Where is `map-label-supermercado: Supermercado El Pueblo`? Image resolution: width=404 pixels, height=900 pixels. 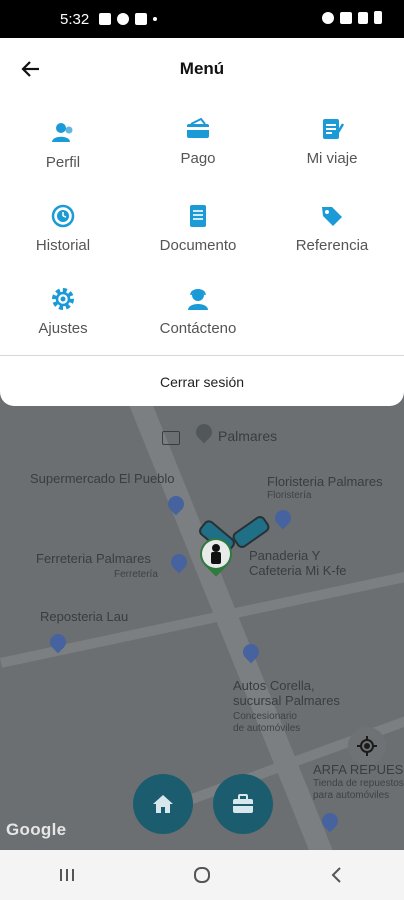 map-label-supermercado: Supermercado El Pueblo is located at coordinates (102, 478).